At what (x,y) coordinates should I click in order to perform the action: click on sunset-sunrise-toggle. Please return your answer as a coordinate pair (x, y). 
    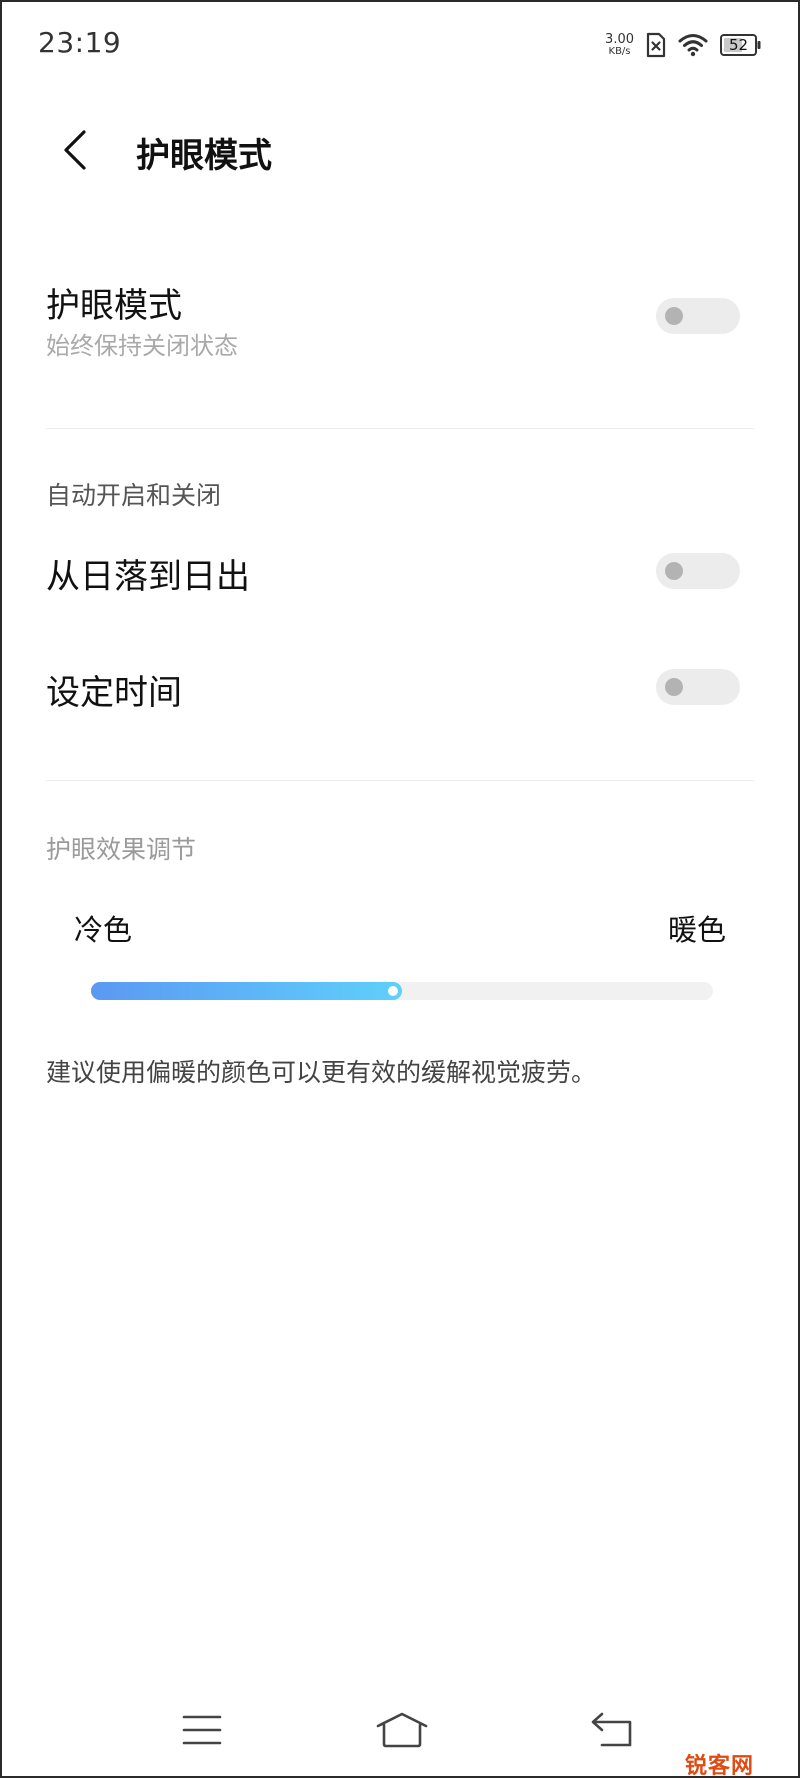
    Looking at the image, I should click on (698, 571).